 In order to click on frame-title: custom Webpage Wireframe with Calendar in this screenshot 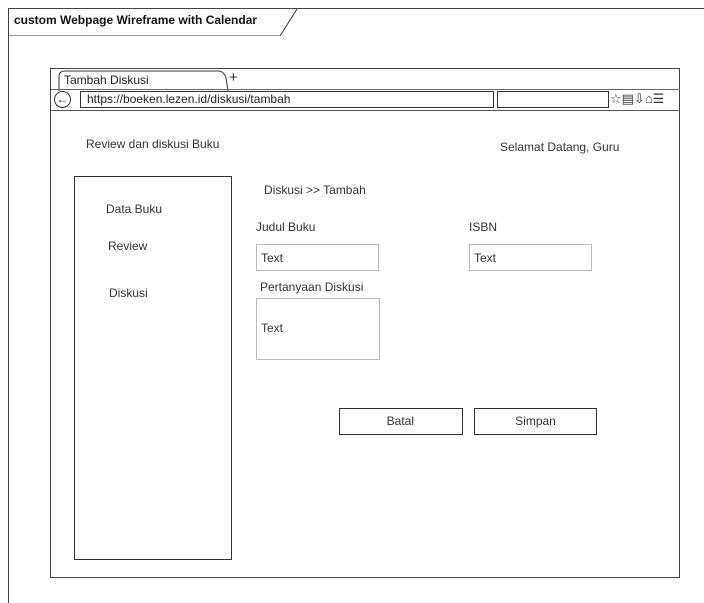, I will do `click(136, 20)`.